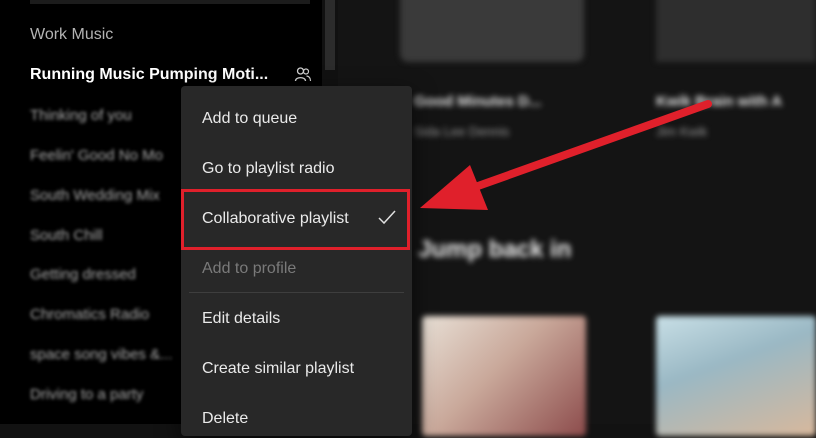 The height and width of the screenshot is (438, 816). What do you see at coordinates (249, 268) in the screenshot?
I see `menu-item-label: Add to profile` at bounding box center [249, 268].